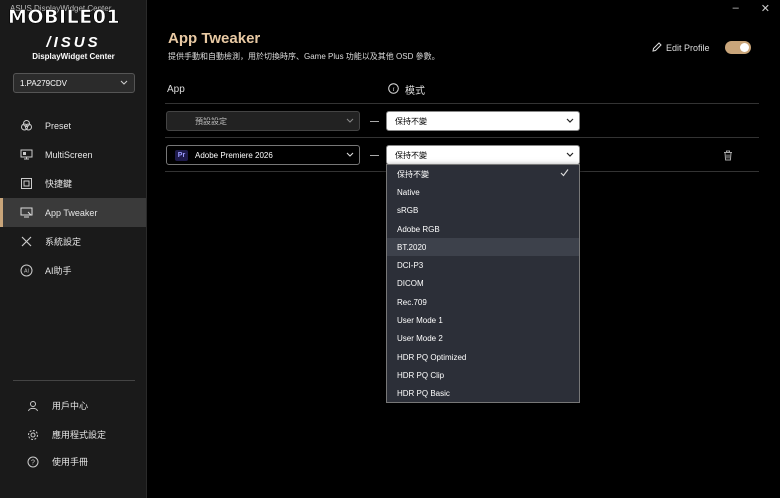 Image resolution: width=780 pixels, height=498 pixels. Describe the element at coordinates (26, 126) in the screenshot. I see `palette-icon` at that location.